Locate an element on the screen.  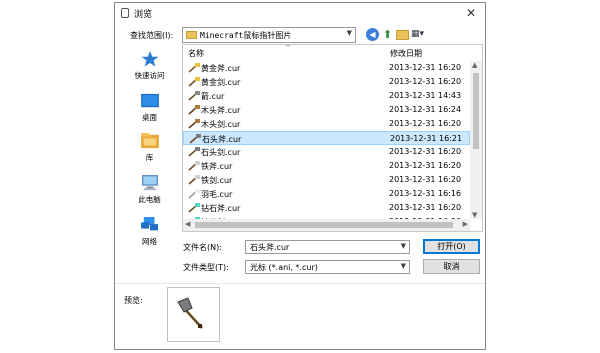
library-icon is located at coordinates (149, 141).